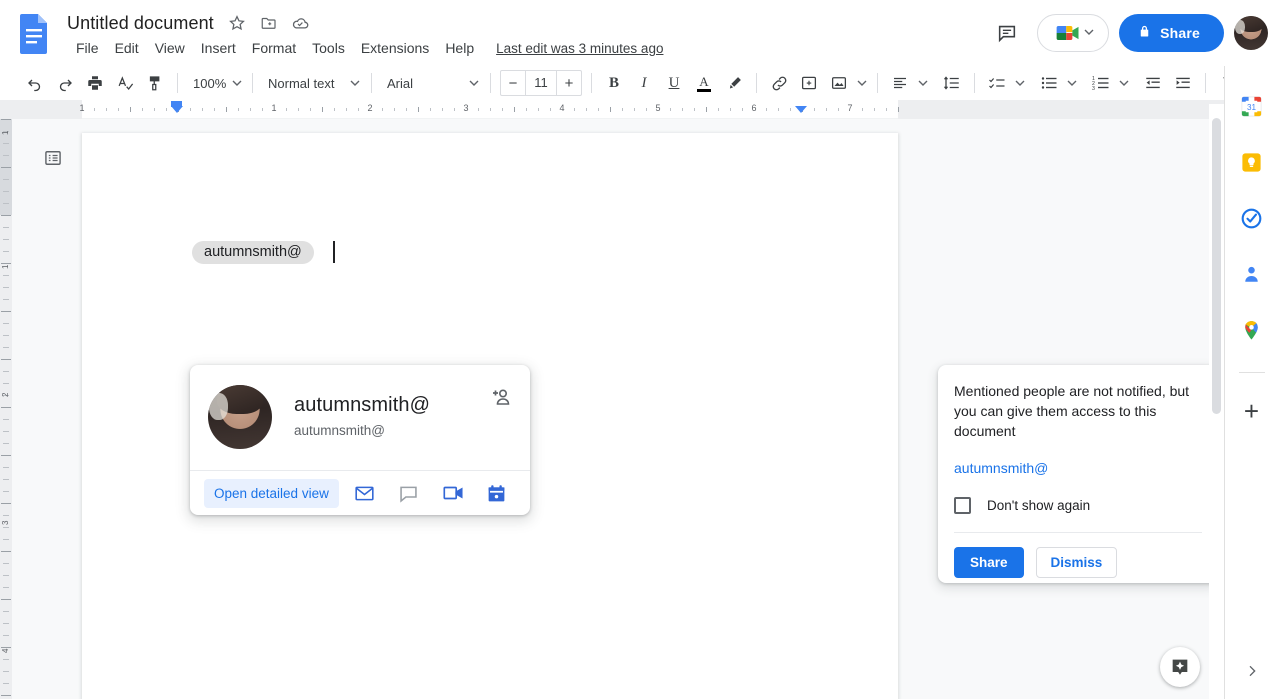 The width and height of the screenshot is (1278, 699). I want to click on dont-show-again-checkbox, so click(962, 505).